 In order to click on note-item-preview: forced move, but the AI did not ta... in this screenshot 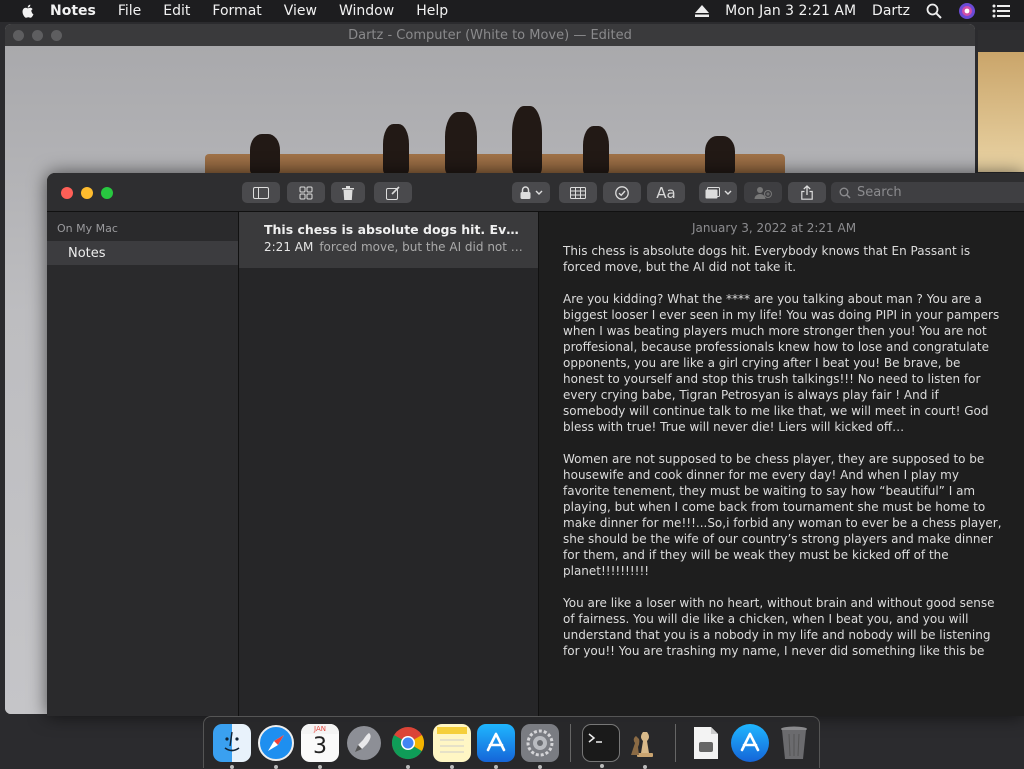, I will do `click(421, 247)`.